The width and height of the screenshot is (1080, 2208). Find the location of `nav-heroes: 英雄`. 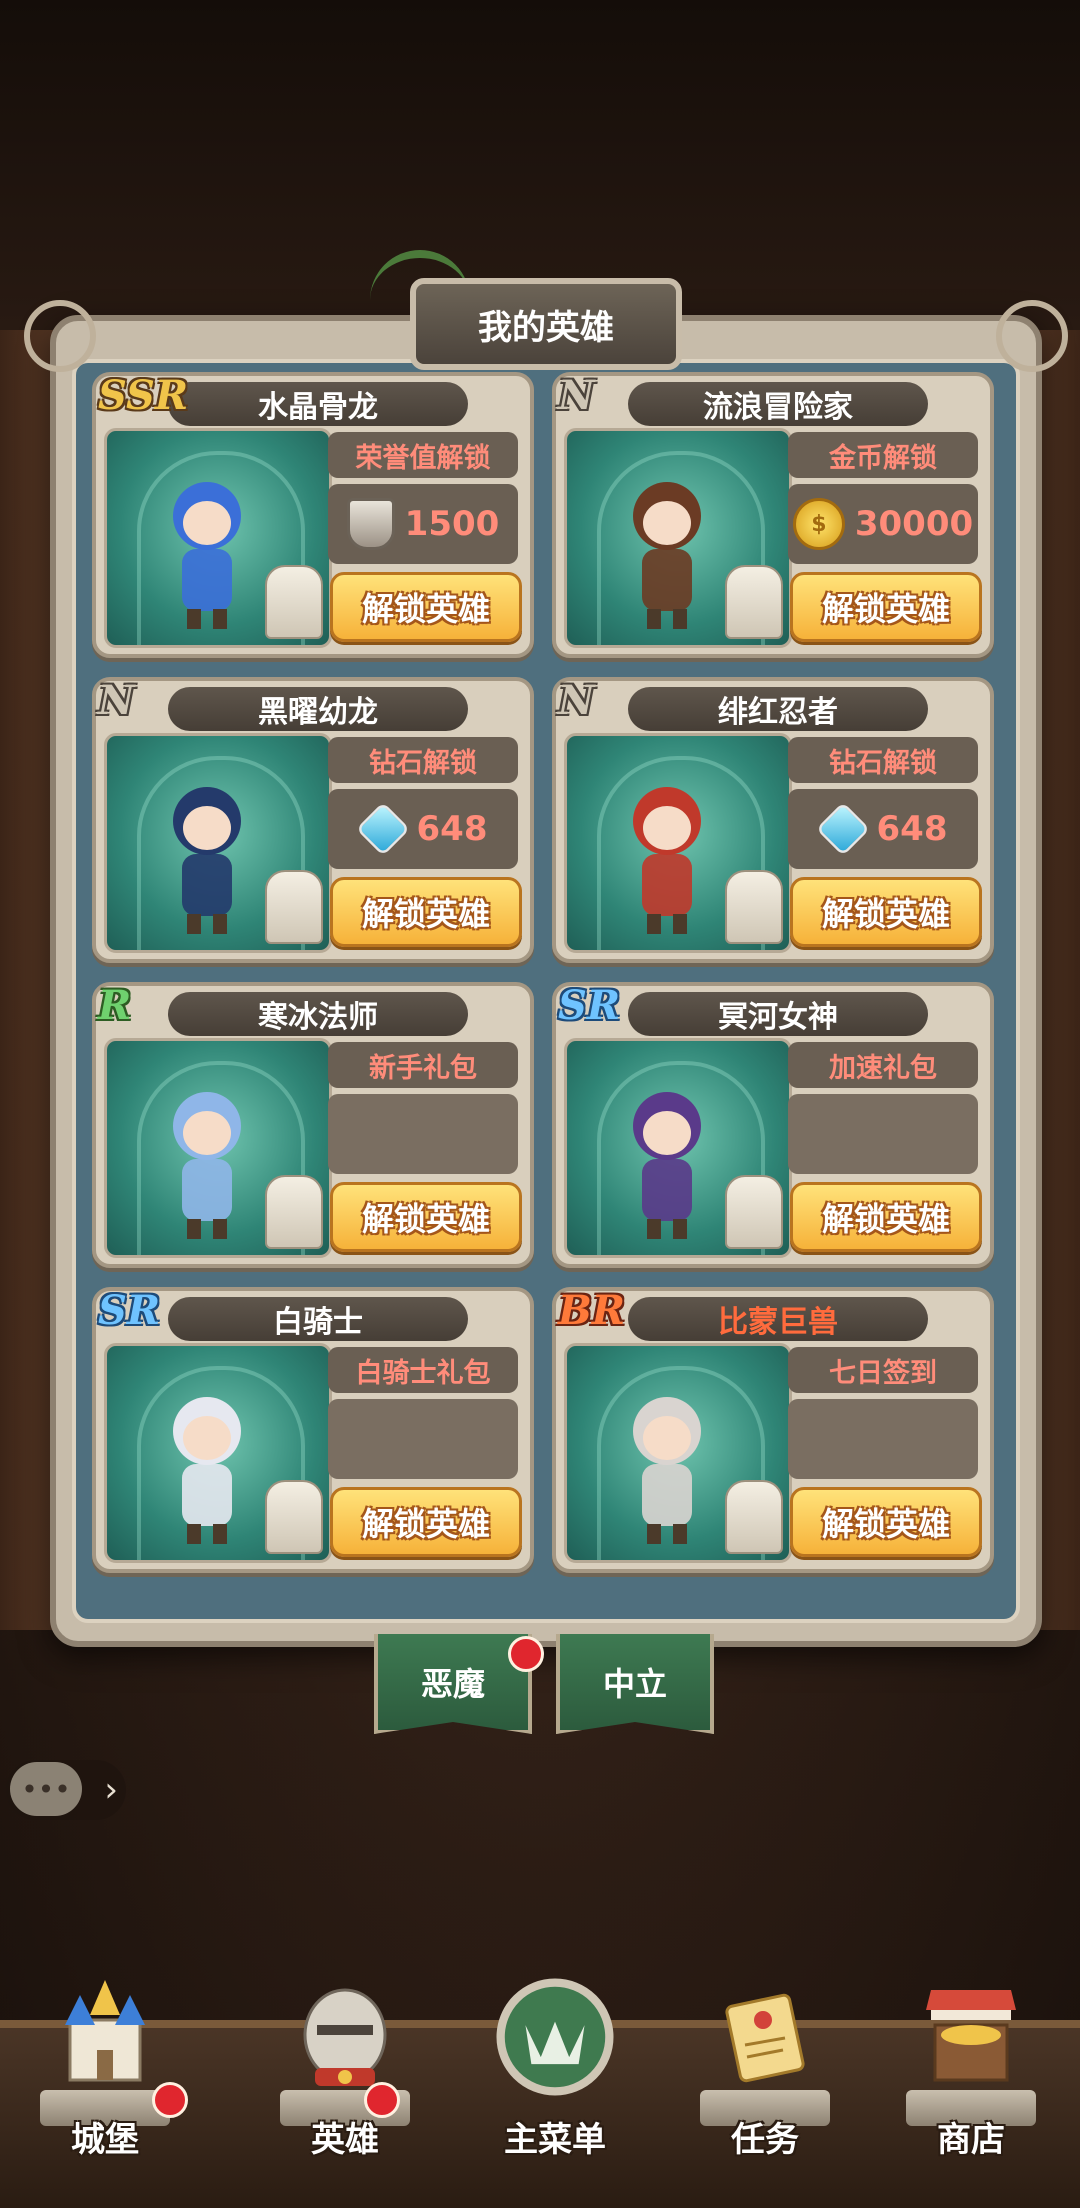

nav-heroes: 英雄 is located at coordinates (345, 2075).